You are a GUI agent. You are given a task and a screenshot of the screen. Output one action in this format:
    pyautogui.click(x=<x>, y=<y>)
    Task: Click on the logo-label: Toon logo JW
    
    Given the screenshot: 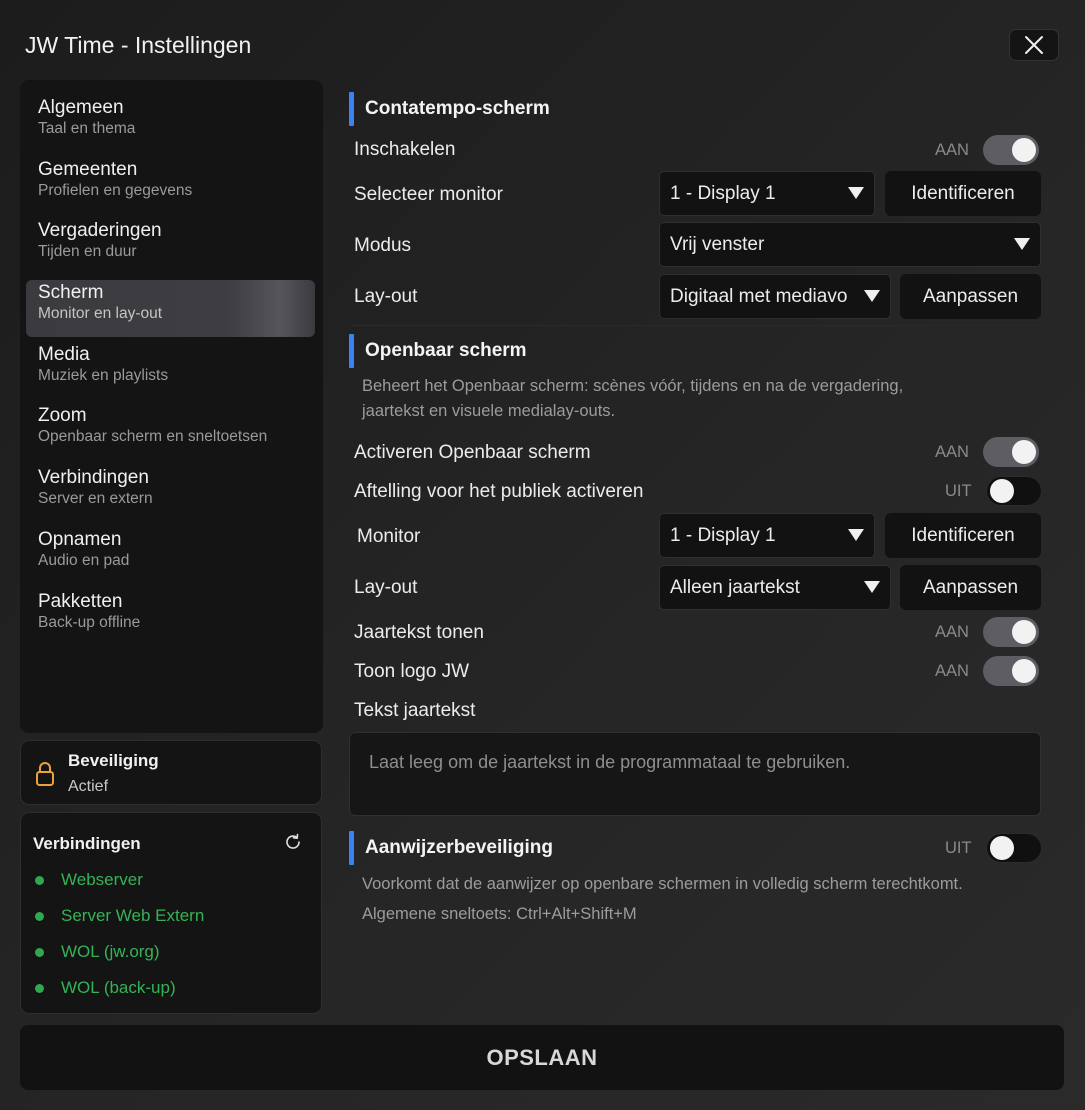 What is the action you would take?
    pyautogui.click(x=412, y=671)
    